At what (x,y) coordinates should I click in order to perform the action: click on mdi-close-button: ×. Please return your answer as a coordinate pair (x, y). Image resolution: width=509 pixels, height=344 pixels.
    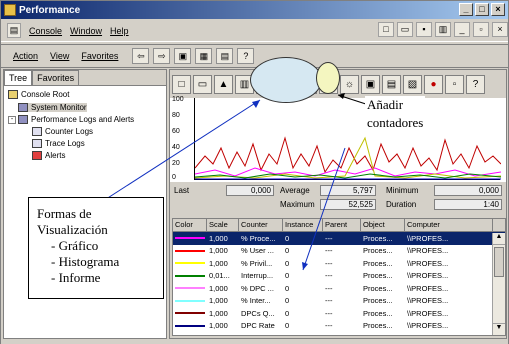
    Looking at the image, I should click on (500, 29).